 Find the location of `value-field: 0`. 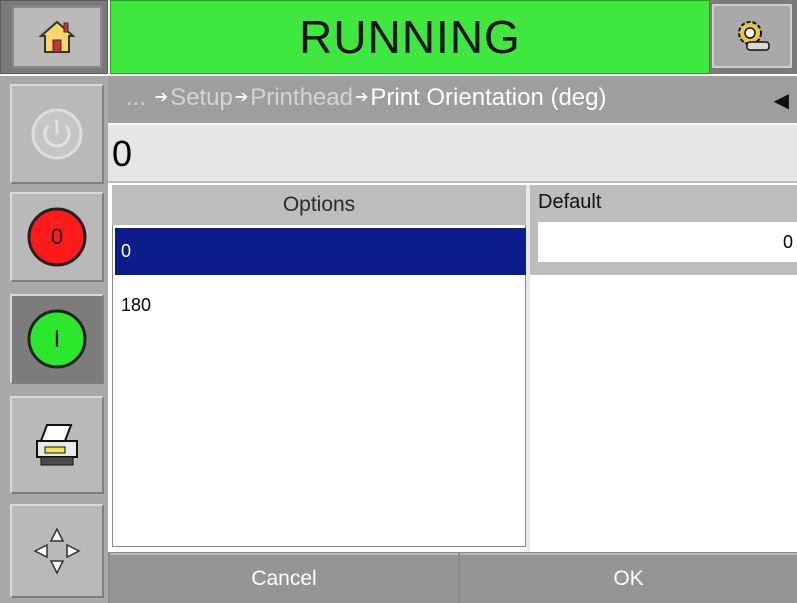

value-field: 0 is located at coordinates (452, 153).